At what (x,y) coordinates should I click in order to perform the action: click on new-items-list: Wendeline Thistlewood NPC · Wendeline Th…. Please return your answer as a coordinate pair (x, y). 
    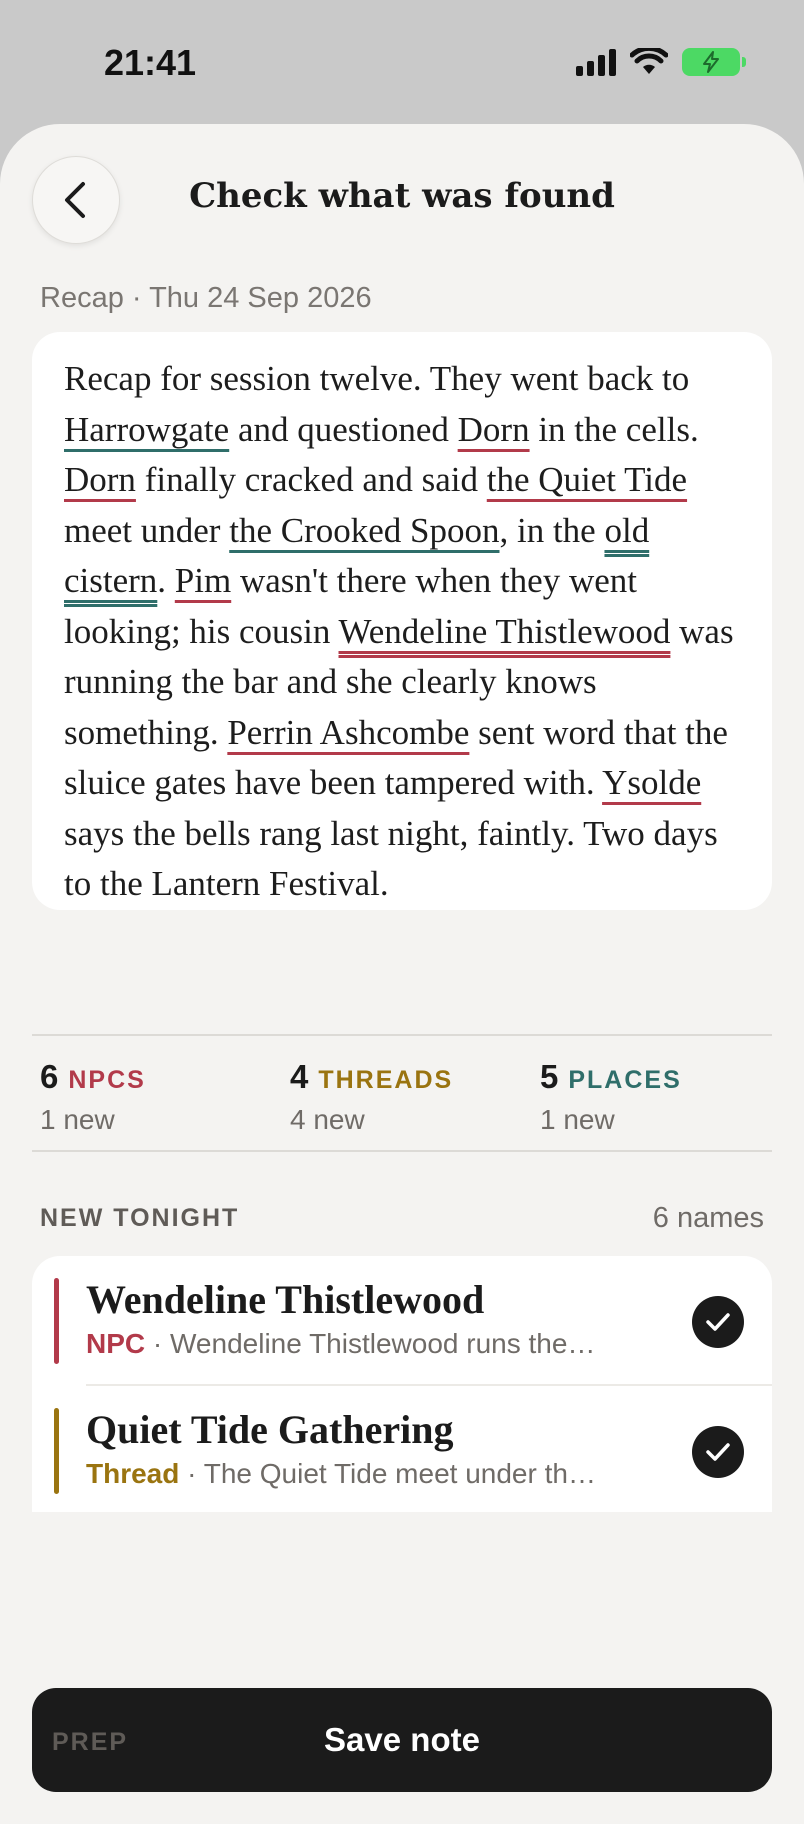
    Looking at the image, I should click on (402, 1384).